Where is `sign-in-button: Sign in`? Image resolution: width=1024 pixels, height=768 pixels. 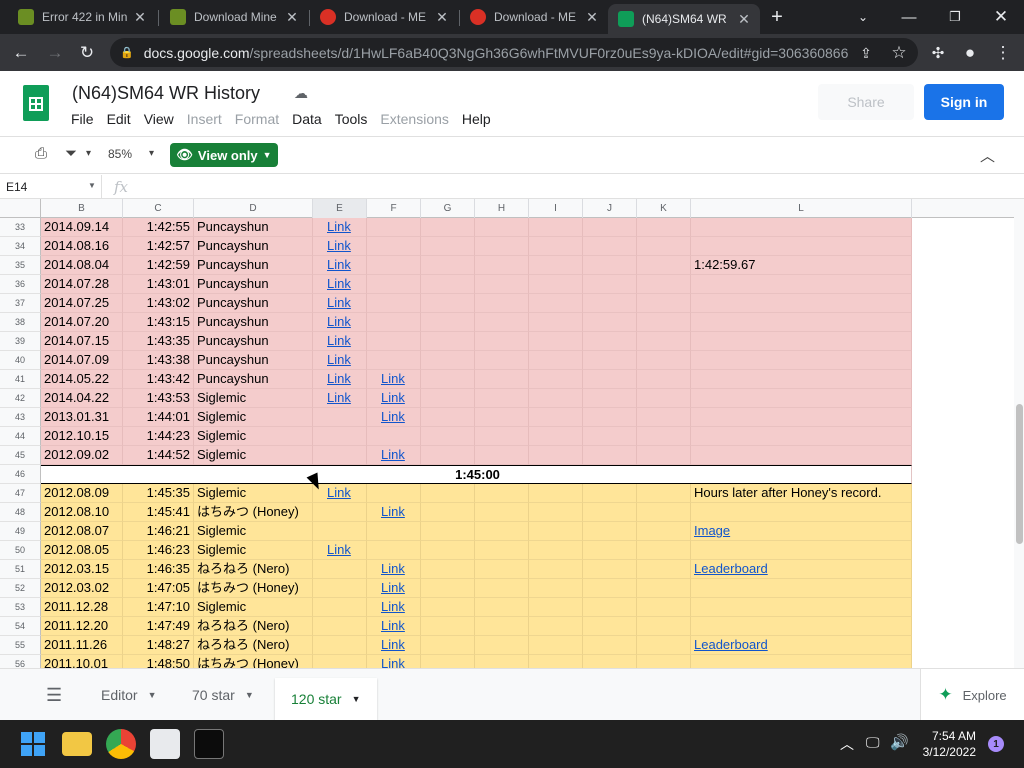 sign-in-button: Sign in is located at coordinates (964, 102).